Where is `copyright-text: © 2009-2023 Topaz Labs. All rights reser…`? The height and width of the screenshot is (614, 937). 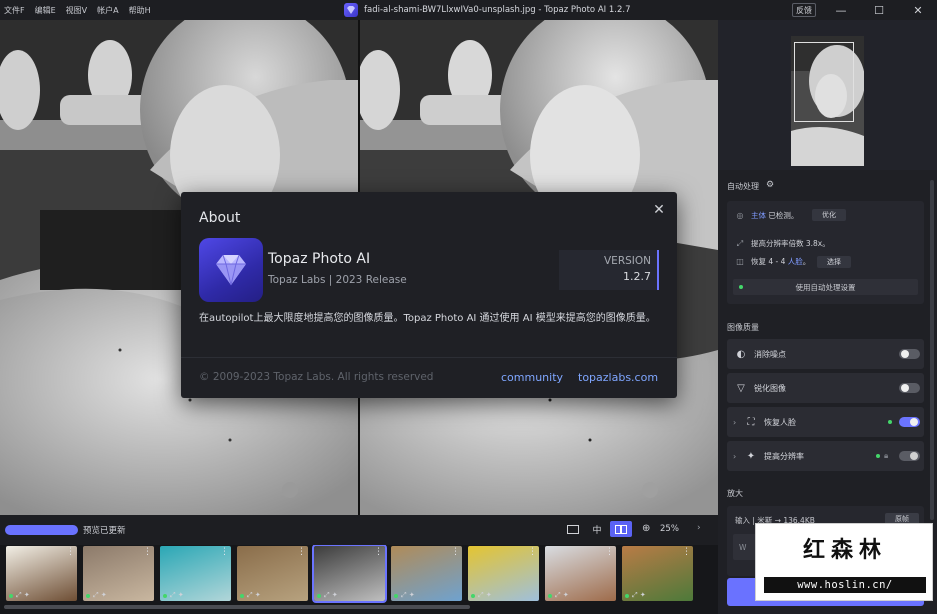 copyright-text: © 2009-2023 Topaz Labs. All rights reser… is located at coordinates (316, 377).